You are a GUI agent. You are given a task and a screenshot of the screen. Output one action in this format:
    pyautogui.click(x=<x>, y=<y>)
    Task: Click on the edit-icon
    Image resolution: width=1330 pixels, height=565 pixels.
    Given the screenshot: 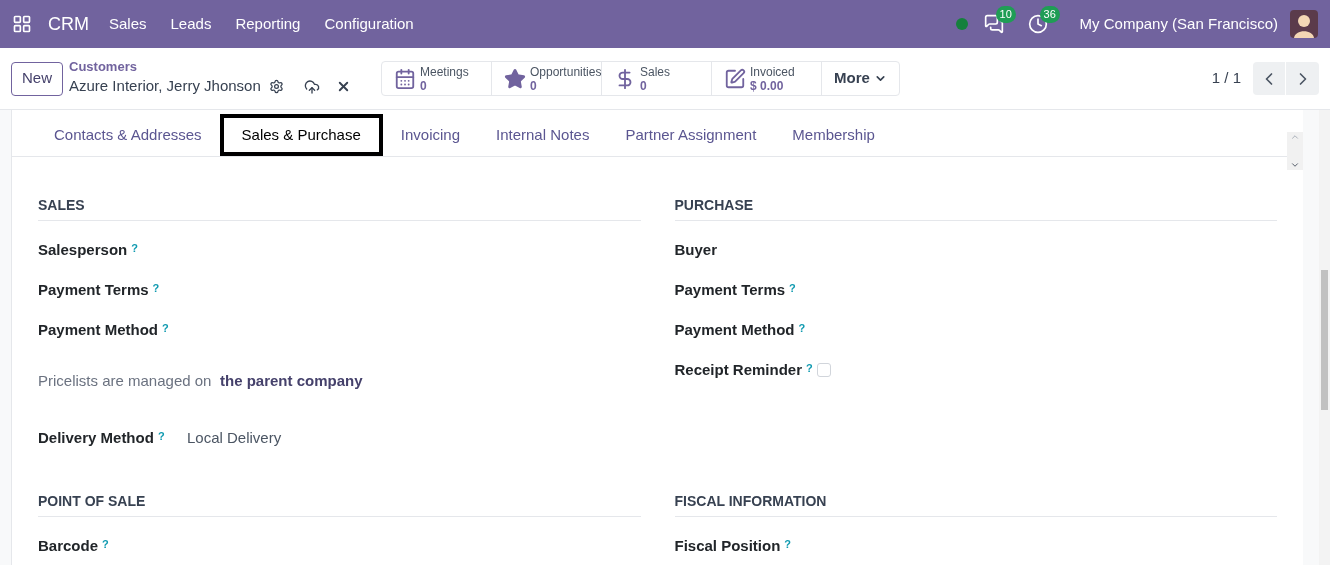 What is the action you would take?
    pyautogui.click(x=735, y=78)
    